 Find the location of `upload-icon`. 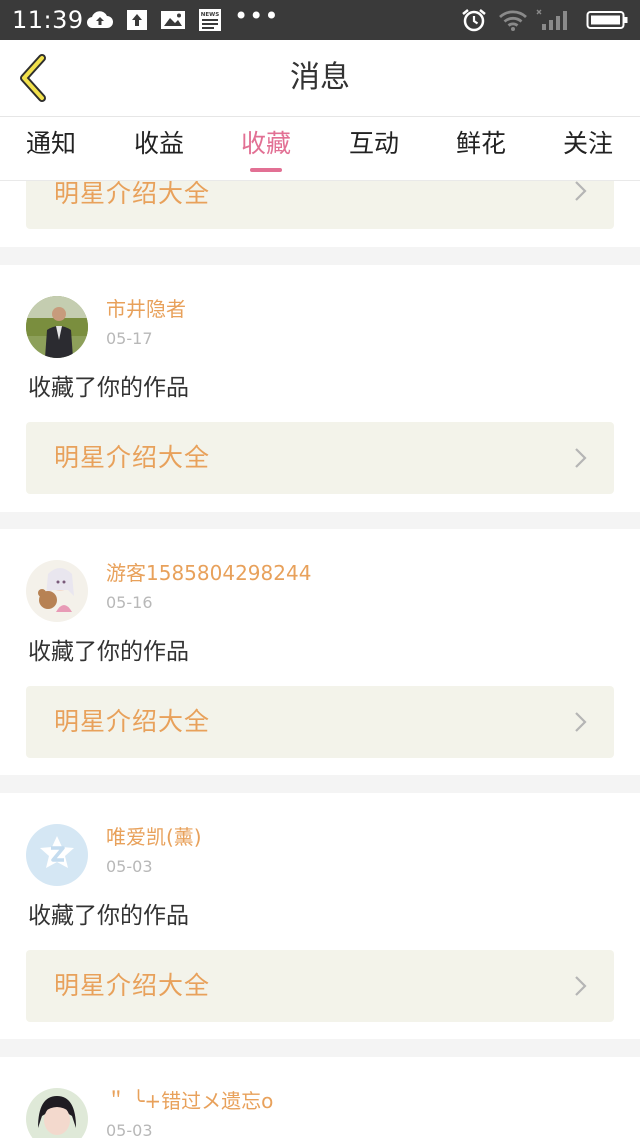

upload-icon is located at coordinates (137, 20).